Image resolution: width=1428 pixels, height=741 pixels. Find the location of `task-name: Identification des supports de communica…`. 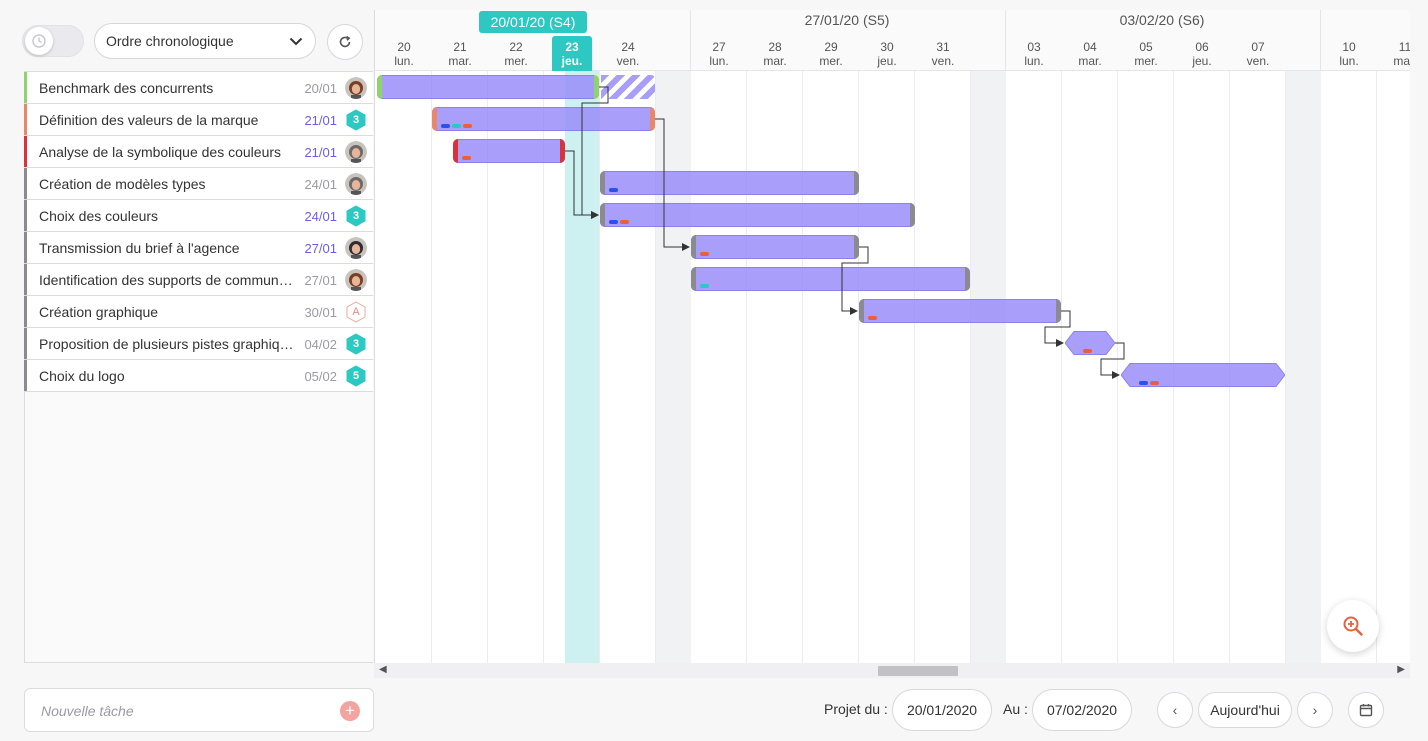

task-name: Identification des supports de communica… is located at coordinates (167, 280).